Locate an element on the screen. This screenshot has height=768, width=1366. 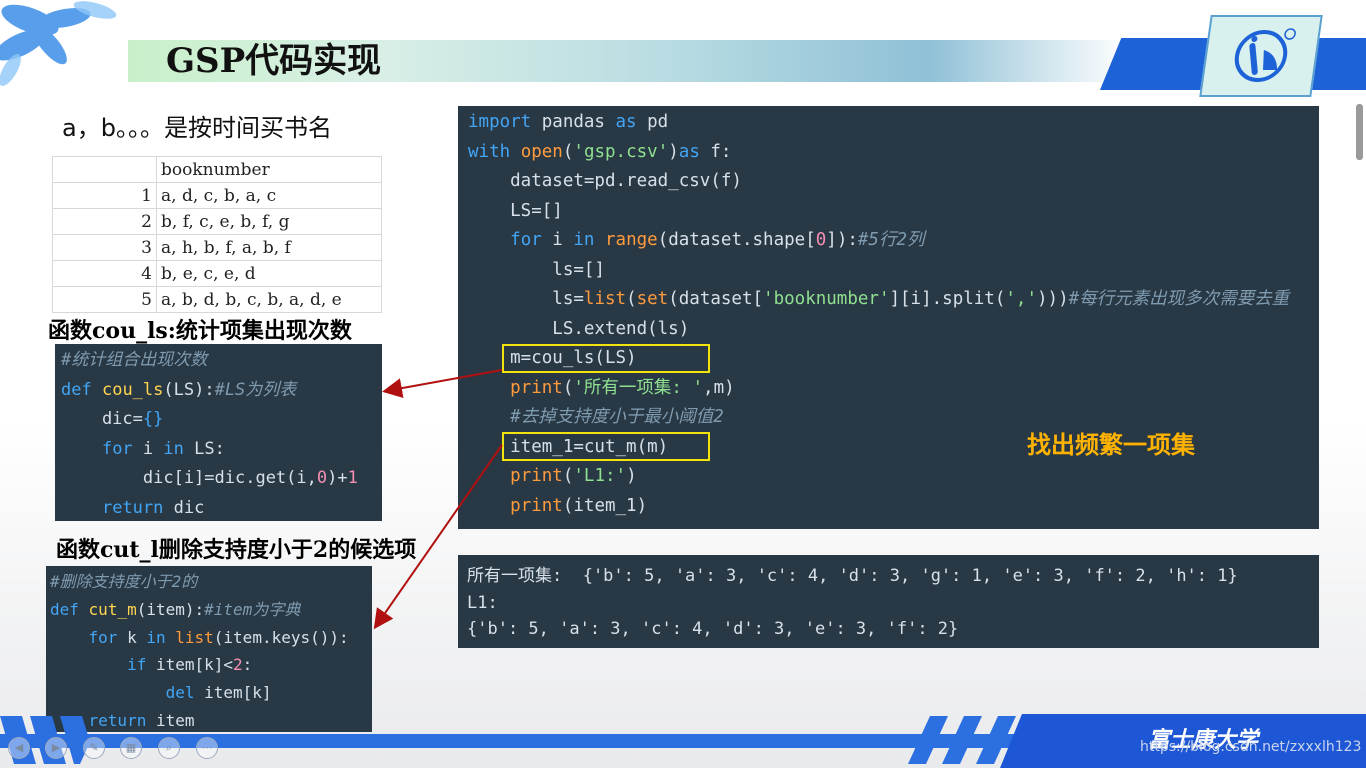
prev-icon: ◀ is located at coordinates (19, 748).